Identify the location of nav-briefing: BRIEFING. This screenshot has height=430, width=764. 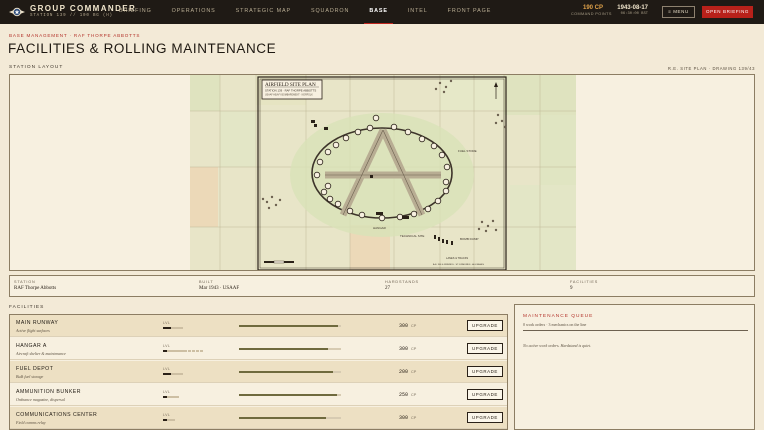
(135, 12).